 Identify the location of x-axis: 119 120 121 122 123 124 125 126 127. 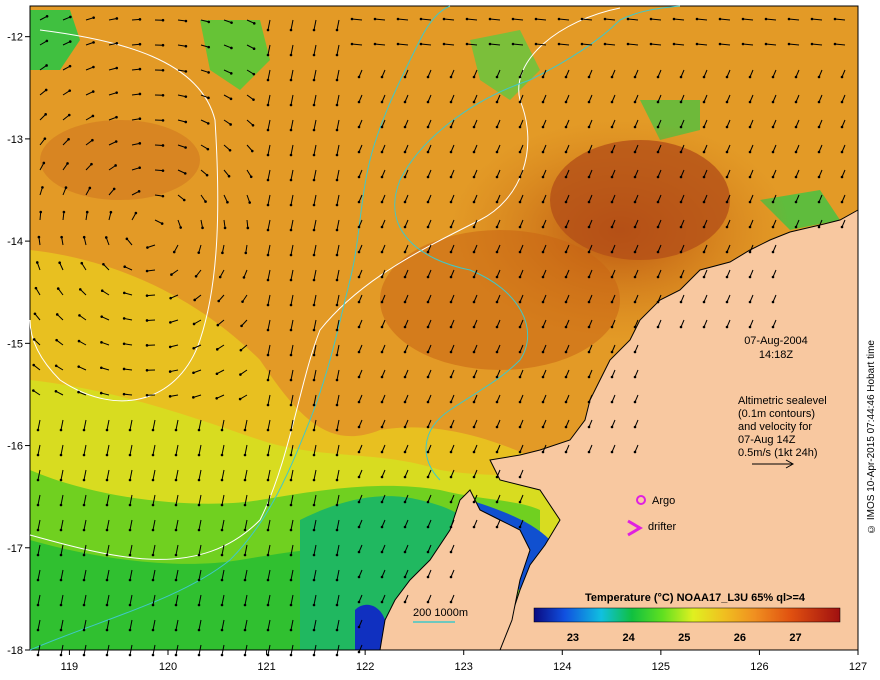
(464, 661).